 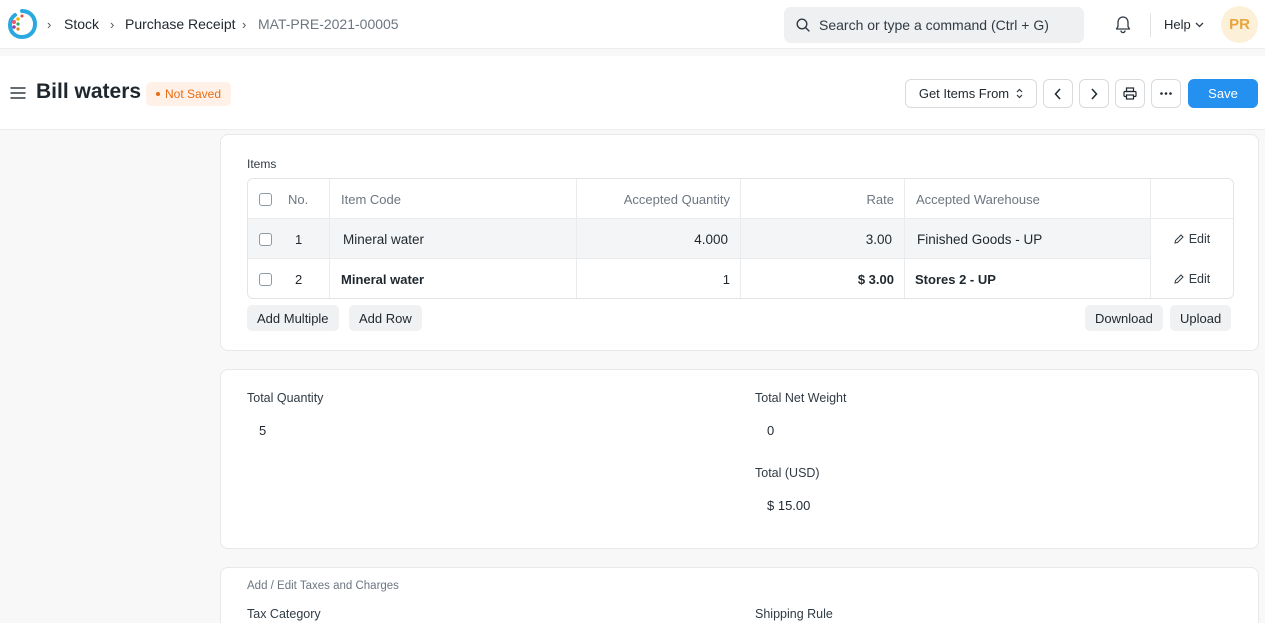 What do you see at coordinates (323, 586) in the screenshot?
I see `taxes-section-label: Add / Edit Taxes and Charges` at bounding box center [323, 586].